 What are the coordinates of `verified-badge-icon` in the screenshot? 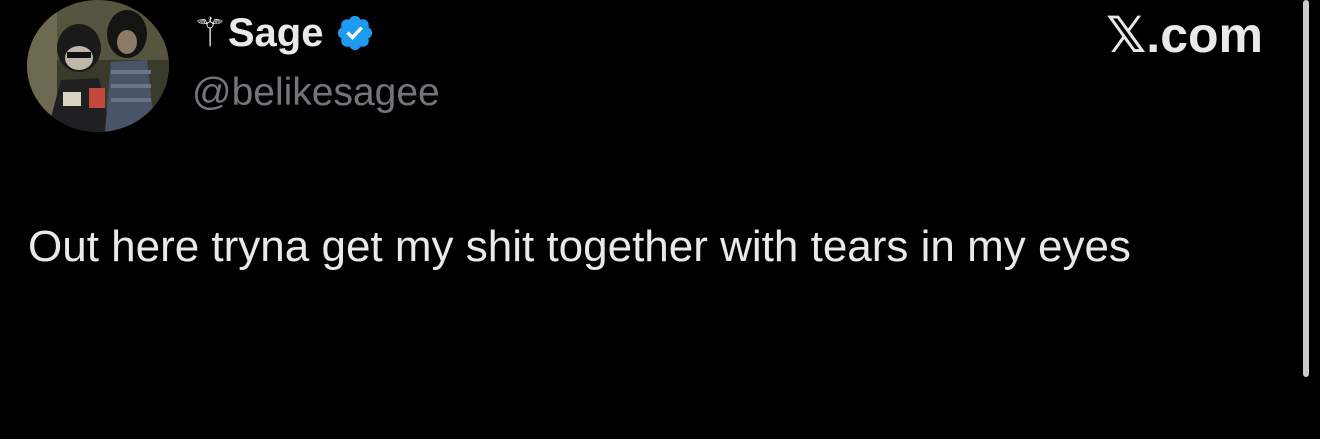 It's located at (355, 33).